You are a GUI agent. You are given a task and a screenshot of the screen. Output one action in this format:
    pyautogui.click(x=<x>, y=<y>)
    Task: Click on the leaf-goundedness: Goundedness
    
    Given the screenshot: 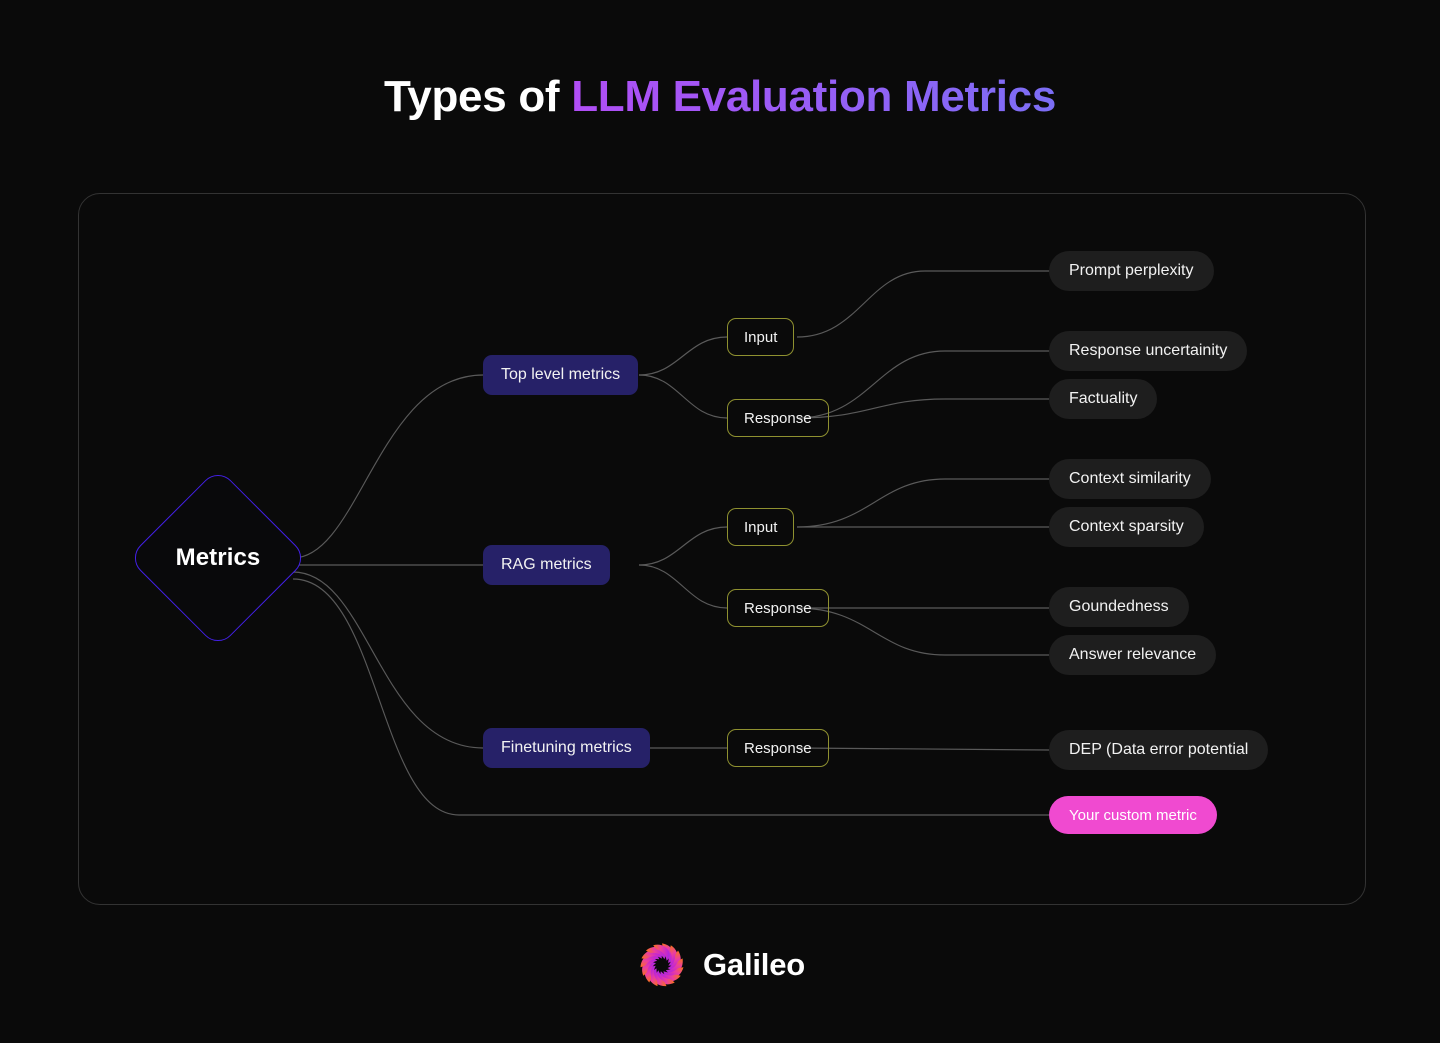 What is the action you would take?
    pyautogui.click(x=1119, y=607)
    